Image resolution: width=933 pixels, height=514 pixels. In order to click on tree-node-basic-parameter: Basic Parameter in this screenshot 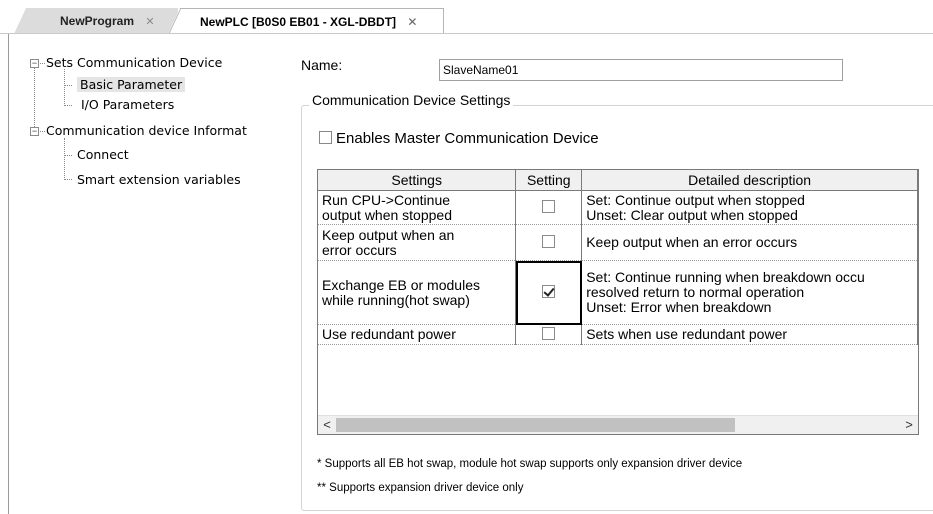, I will do `click(131, 85)`.